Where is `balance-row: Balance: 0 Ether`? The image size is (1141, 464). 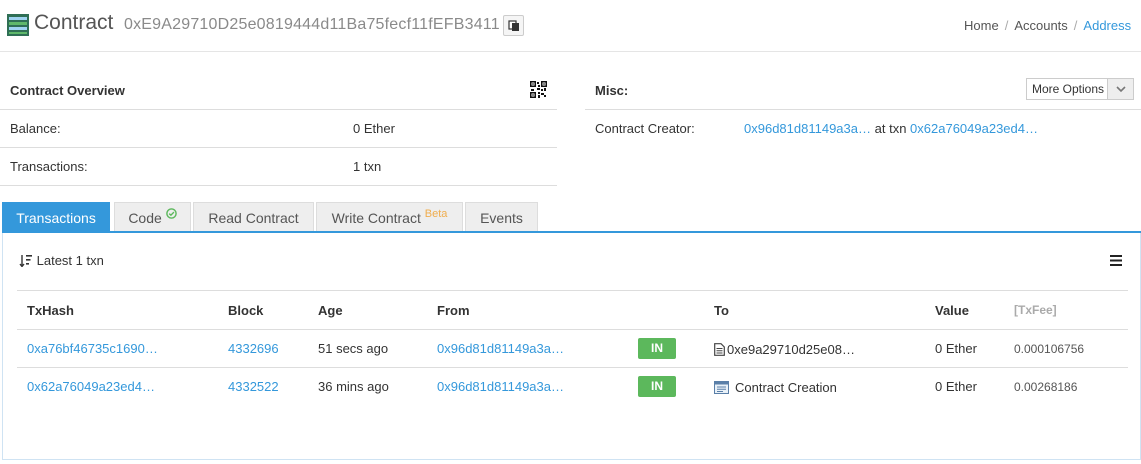 balance-row: Balance: 0 Ether is located at coordinates (278, 129).